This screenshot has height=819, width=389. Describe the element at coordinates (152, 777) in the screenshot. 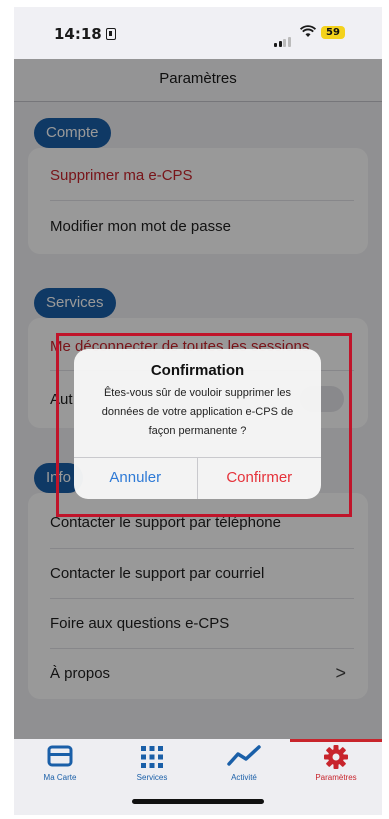

I see `tab-label: Services` at that location.